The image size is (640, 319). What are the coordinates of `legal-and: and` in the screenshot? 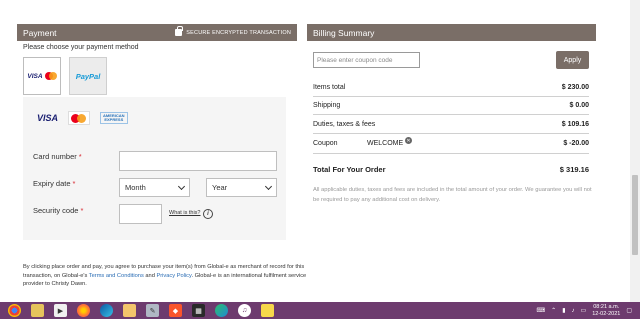 It's located at (150, 275).